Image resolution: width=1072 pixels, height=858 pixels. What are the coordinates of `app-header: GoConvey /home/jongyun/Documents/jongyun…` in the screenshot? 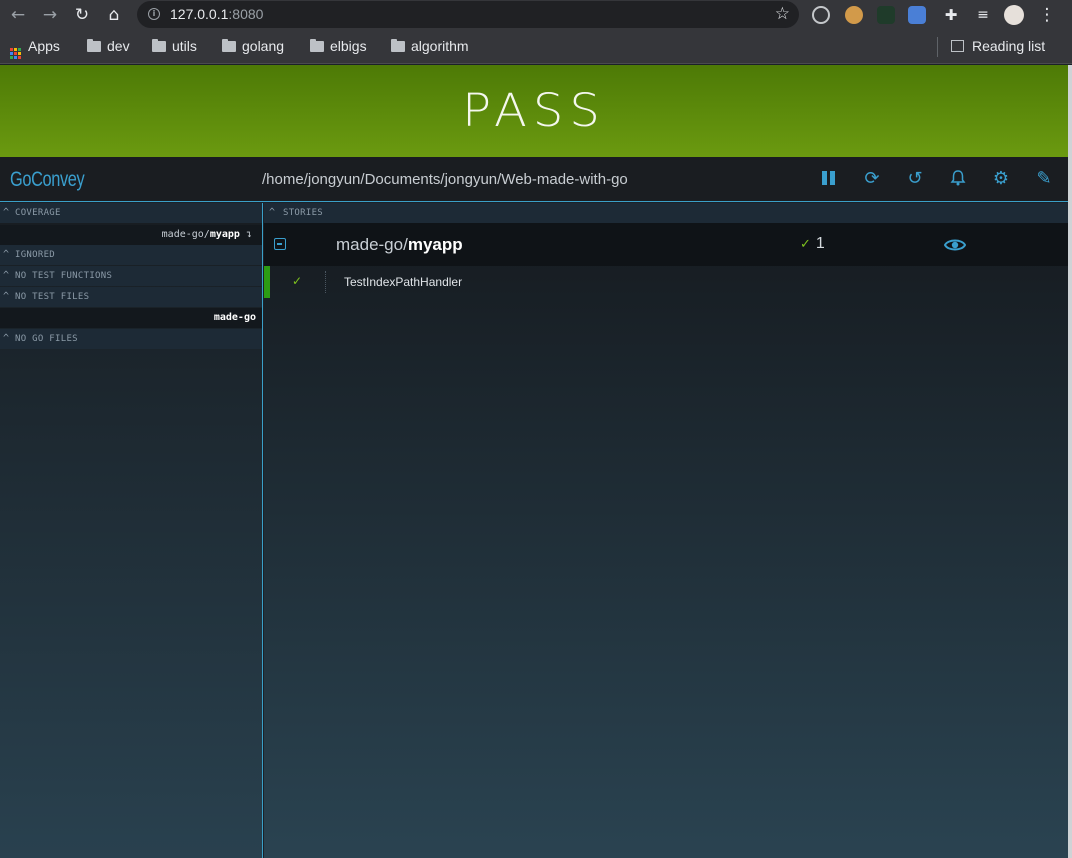 It's located at (534, 179).